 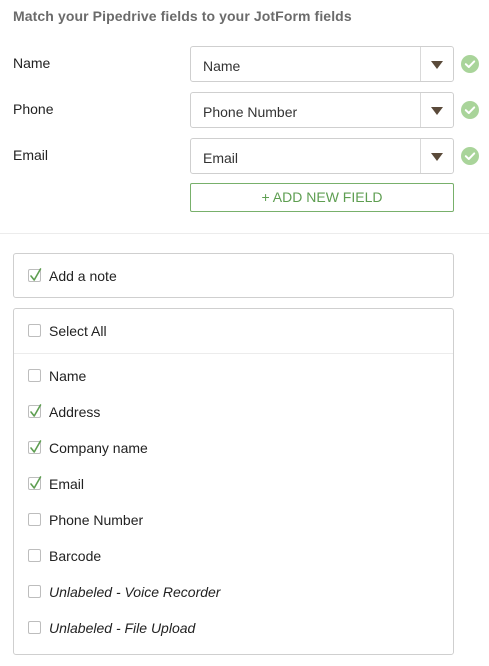 What do you see at coordinates (233, 485) in the screenshot?
I see `field-option-email: Email` at bounding box center [233, 485].